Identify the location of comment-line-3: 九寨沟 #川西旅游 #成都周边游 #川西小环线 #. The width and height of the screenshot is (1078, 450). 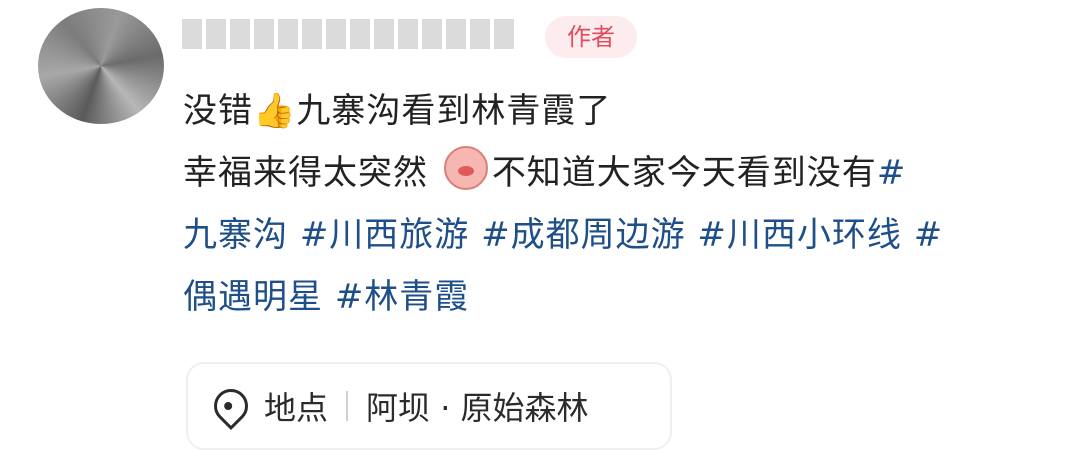
(618, 235).